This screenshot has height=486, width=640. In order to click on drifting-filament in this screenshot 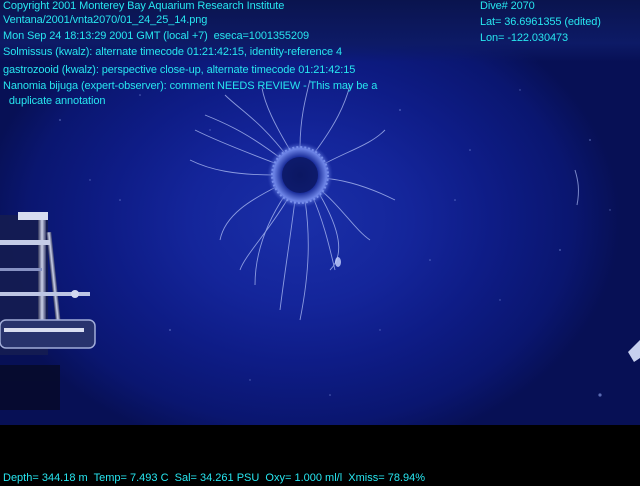, I will do `click(576, 187)`.